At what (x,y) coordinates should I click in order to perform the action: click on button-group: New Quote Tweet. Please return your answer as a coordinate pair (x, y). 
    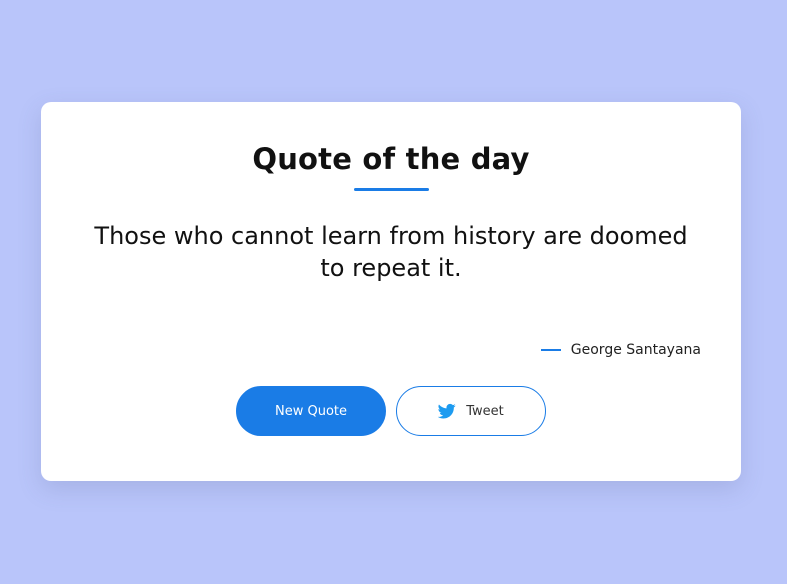
    Looking at the image, I should click on (391, 411).